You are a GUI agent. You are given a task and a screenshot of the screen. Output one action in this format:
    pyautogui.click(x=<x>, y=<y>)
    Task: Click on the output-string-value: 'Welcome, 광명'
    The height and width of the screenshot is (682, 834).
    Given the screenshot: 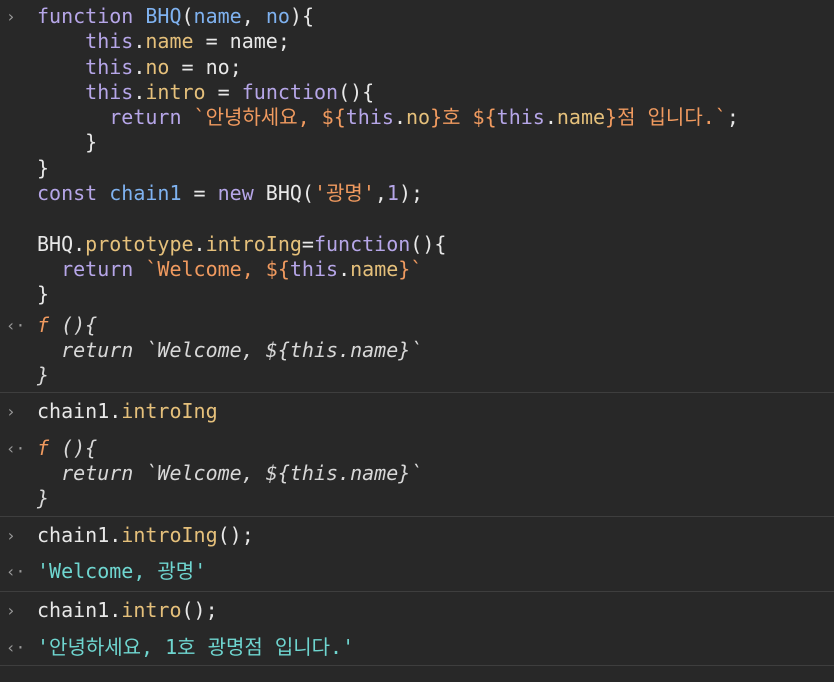 What is the action you would take?
    pyautogui.click(x=122, y=570)
    